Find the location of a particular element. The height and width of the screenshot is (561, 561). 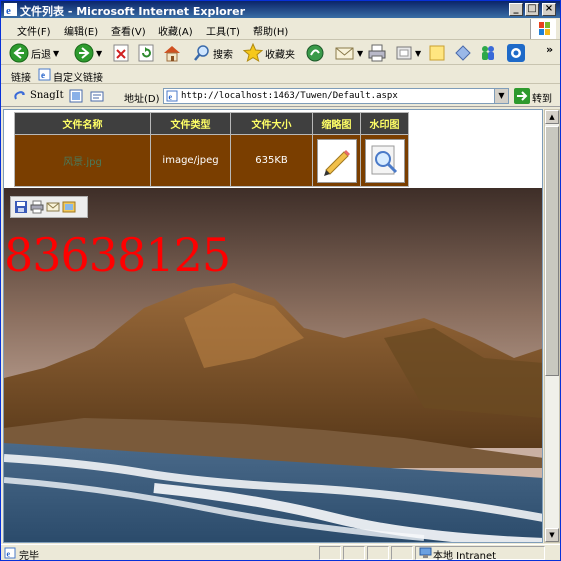

snagit-options-icon is located at coordinates (97, 96).